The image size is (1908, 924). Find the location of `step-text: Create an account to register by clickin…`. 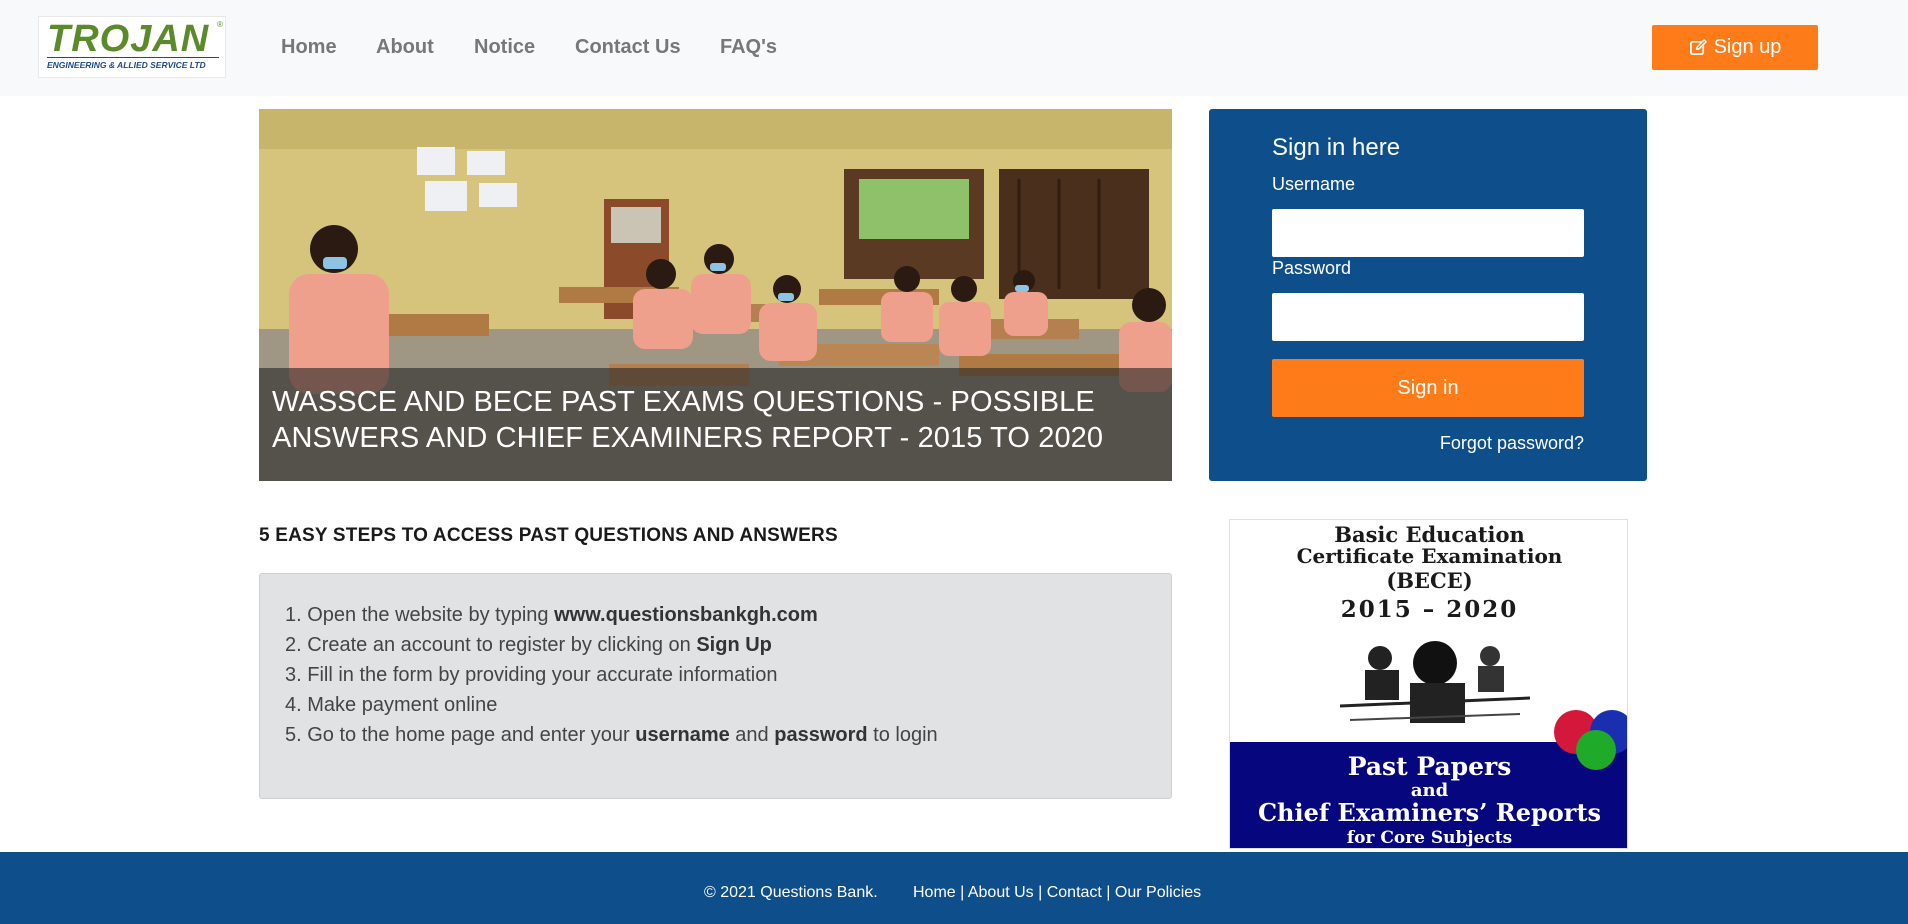

step-text: Create an account to register by clickin… is located at coordinates (502, 645).